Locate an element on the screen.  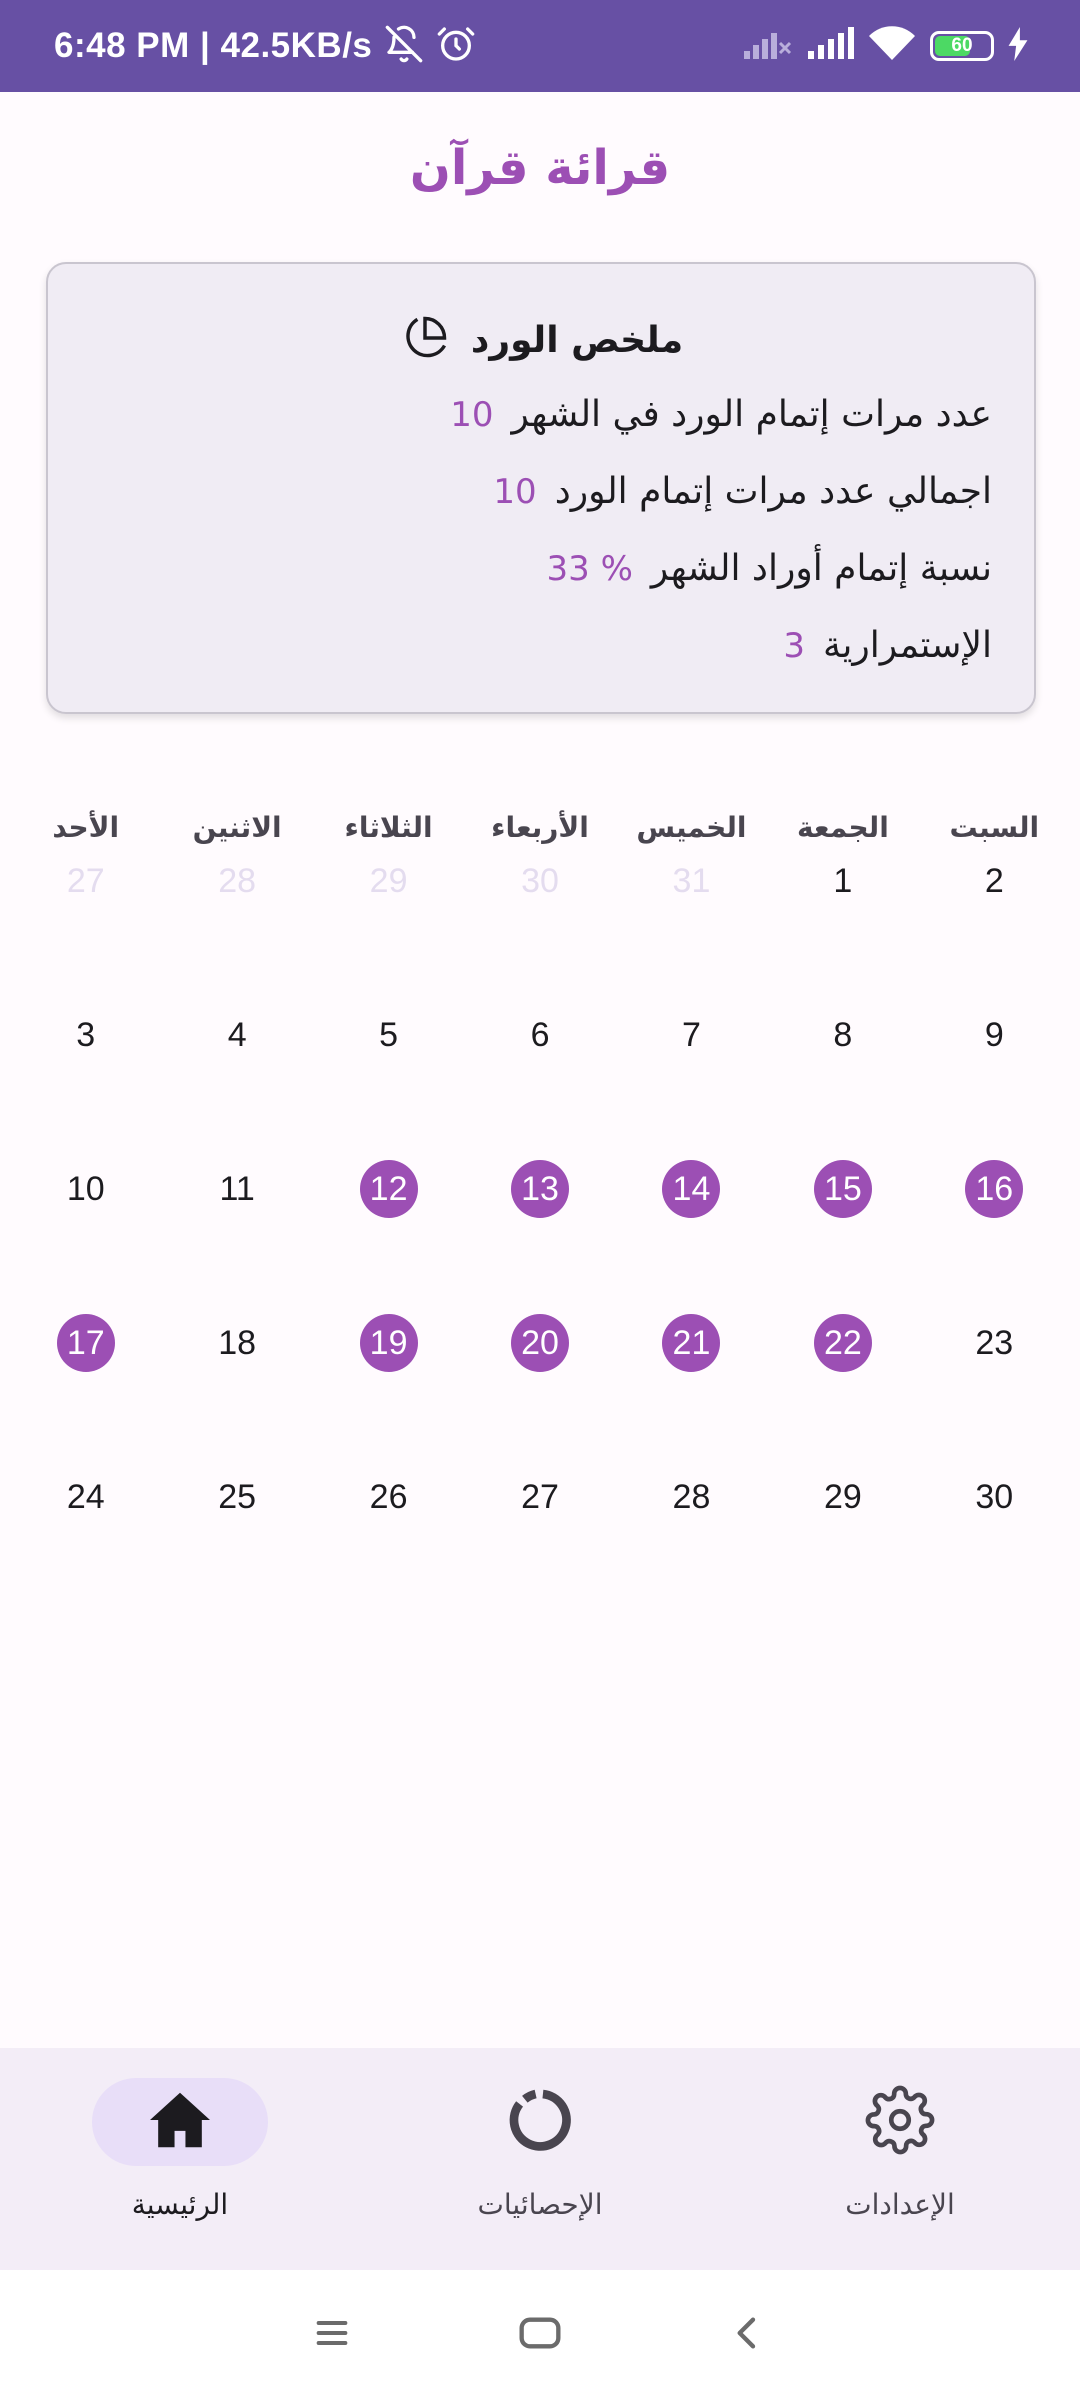
summary-row: اجمالي عدد مرات إتمام الورد 10 is located at coordinates (541, 491).